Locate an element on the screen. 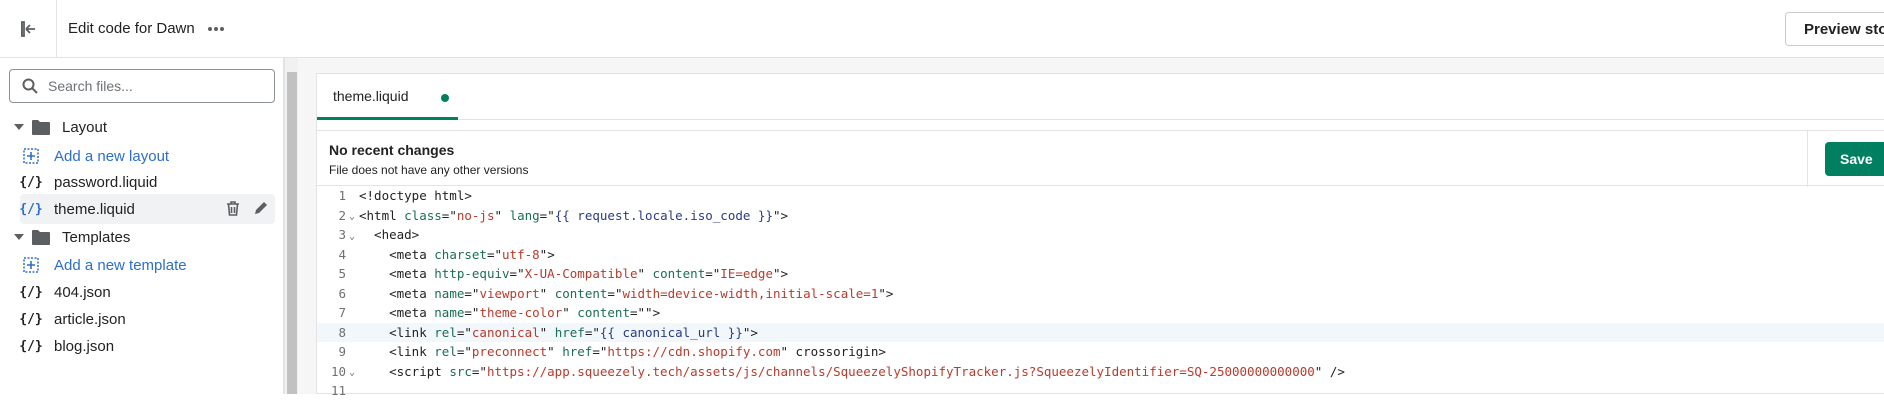 The width and height of the screenshot is (1884, 401). file-label: password.liquid is located at coordinates (106, 182).